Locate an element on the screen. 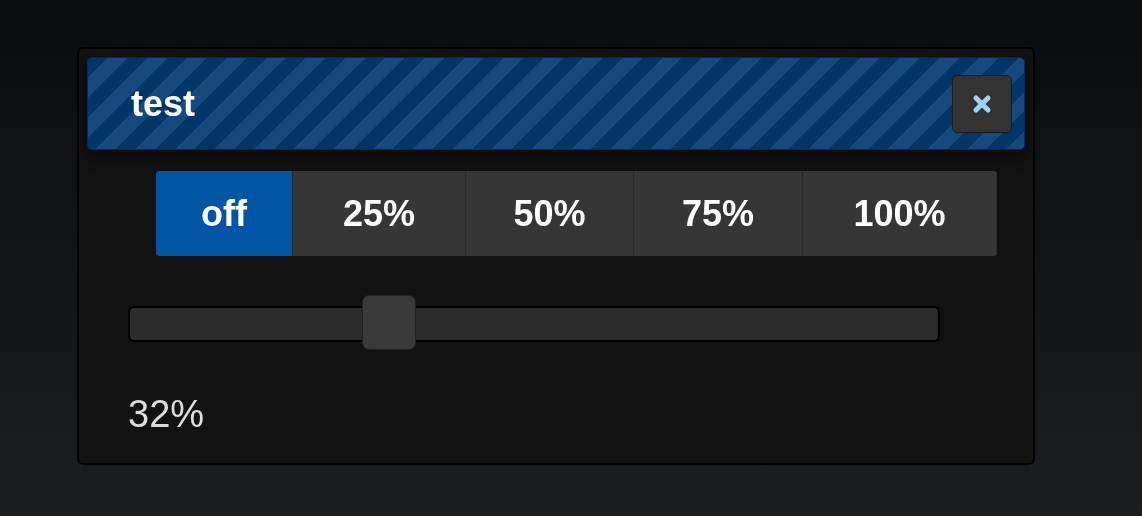 The height and width of the screenshot is (516, 1142). close-icon is located at coordinates (982, 103).